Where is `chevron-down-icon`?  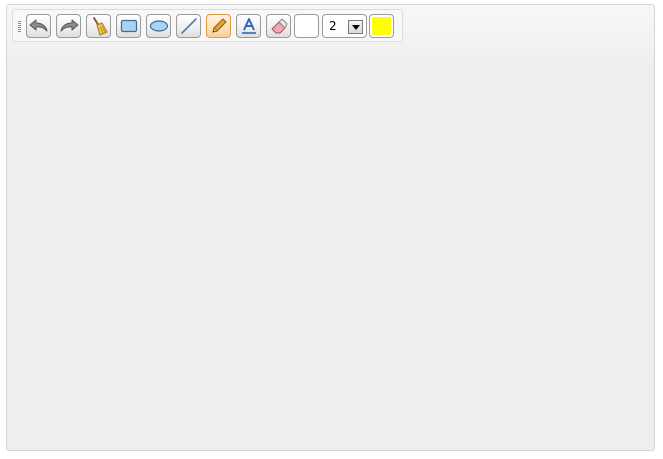 chevron-down-icon is located at coordinates (355, 27).